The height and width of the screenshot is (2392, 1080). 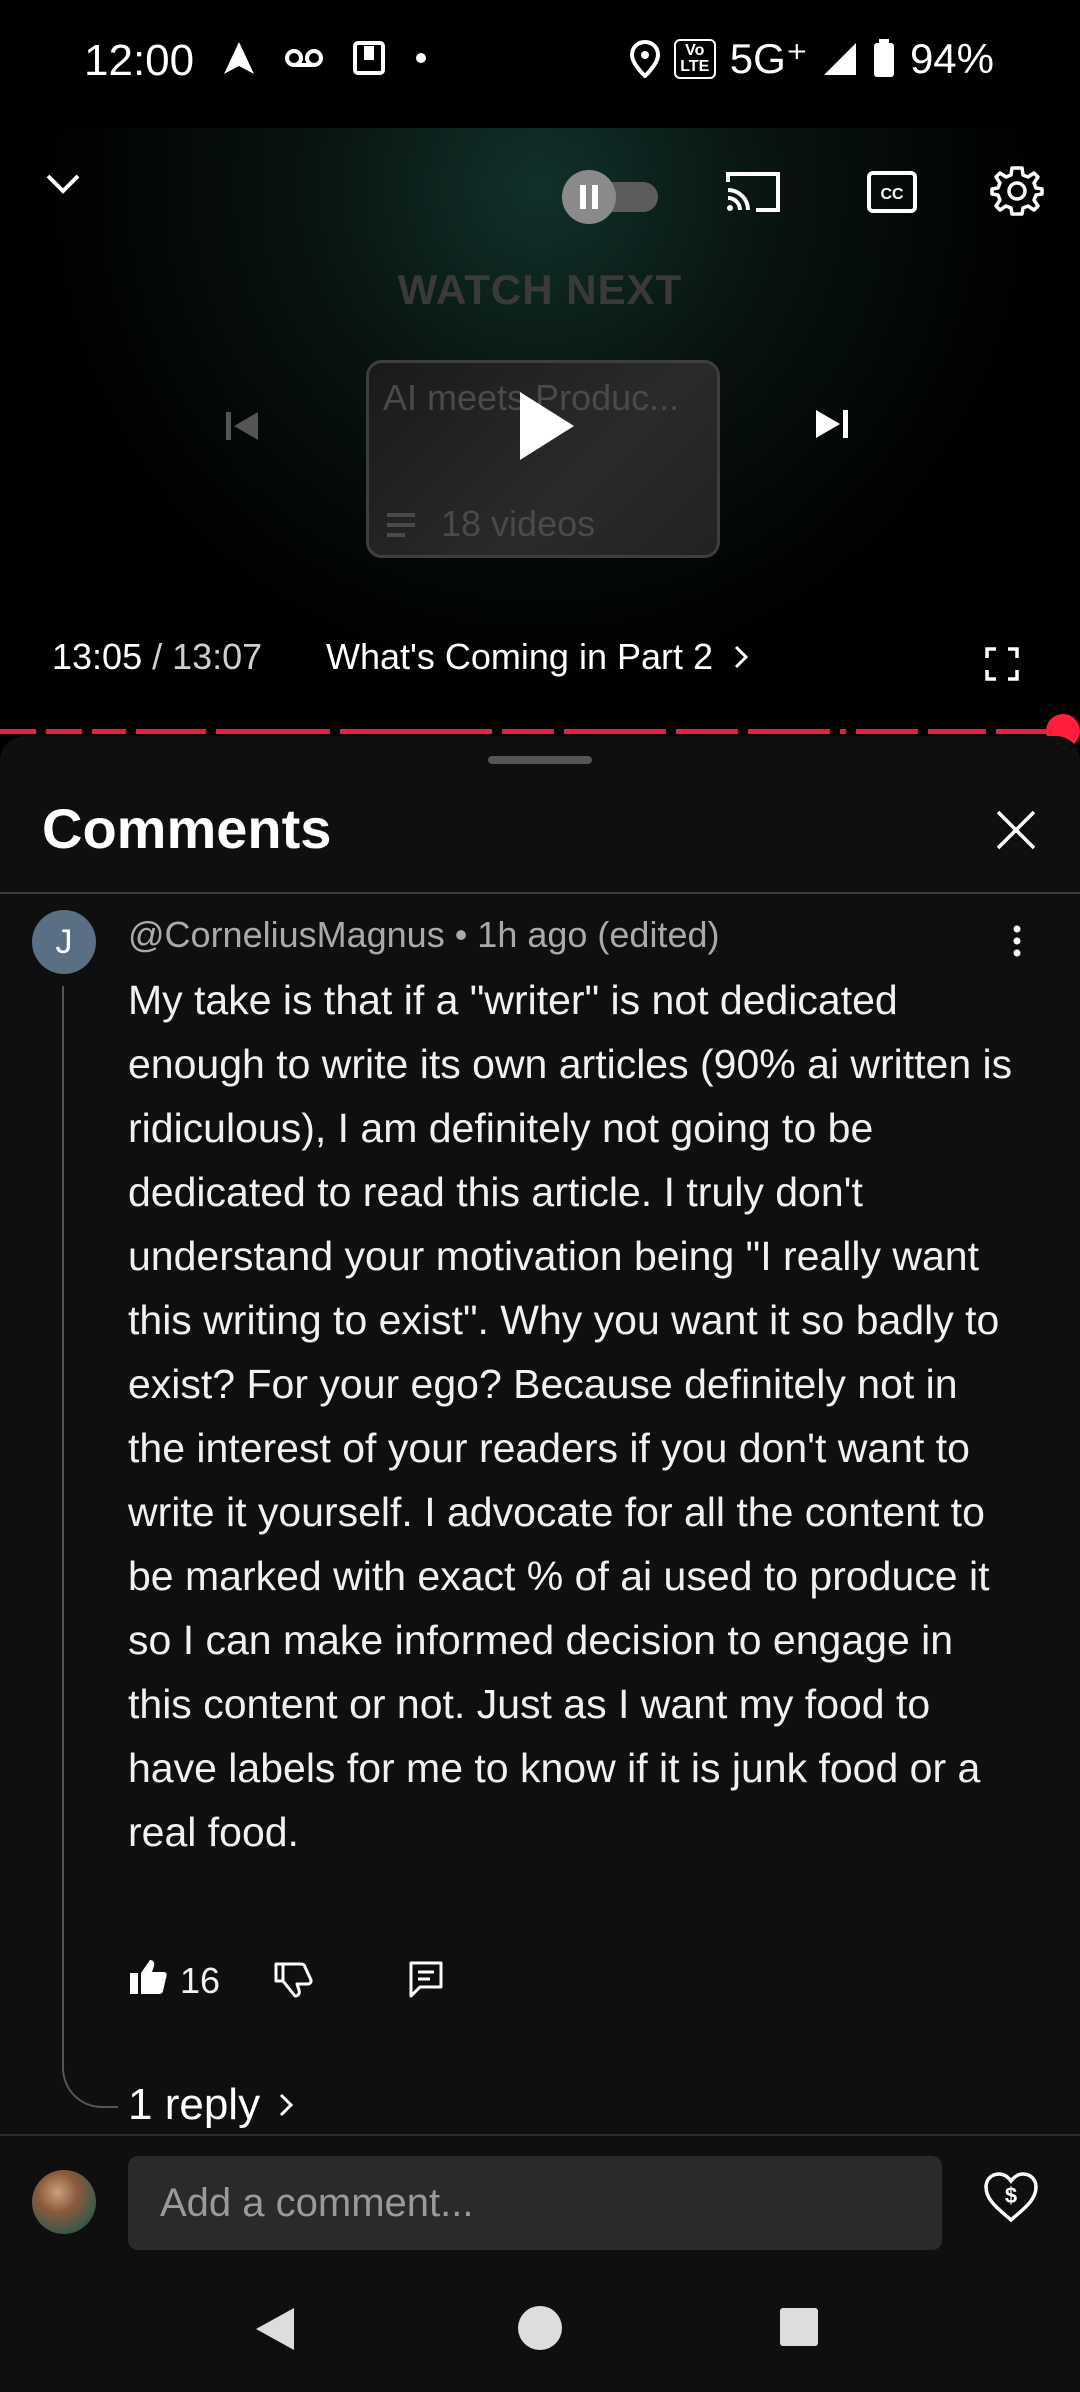 I want to click on status-right: Vo LTE 5G⁺ 94%, so click(x=811, y=58).